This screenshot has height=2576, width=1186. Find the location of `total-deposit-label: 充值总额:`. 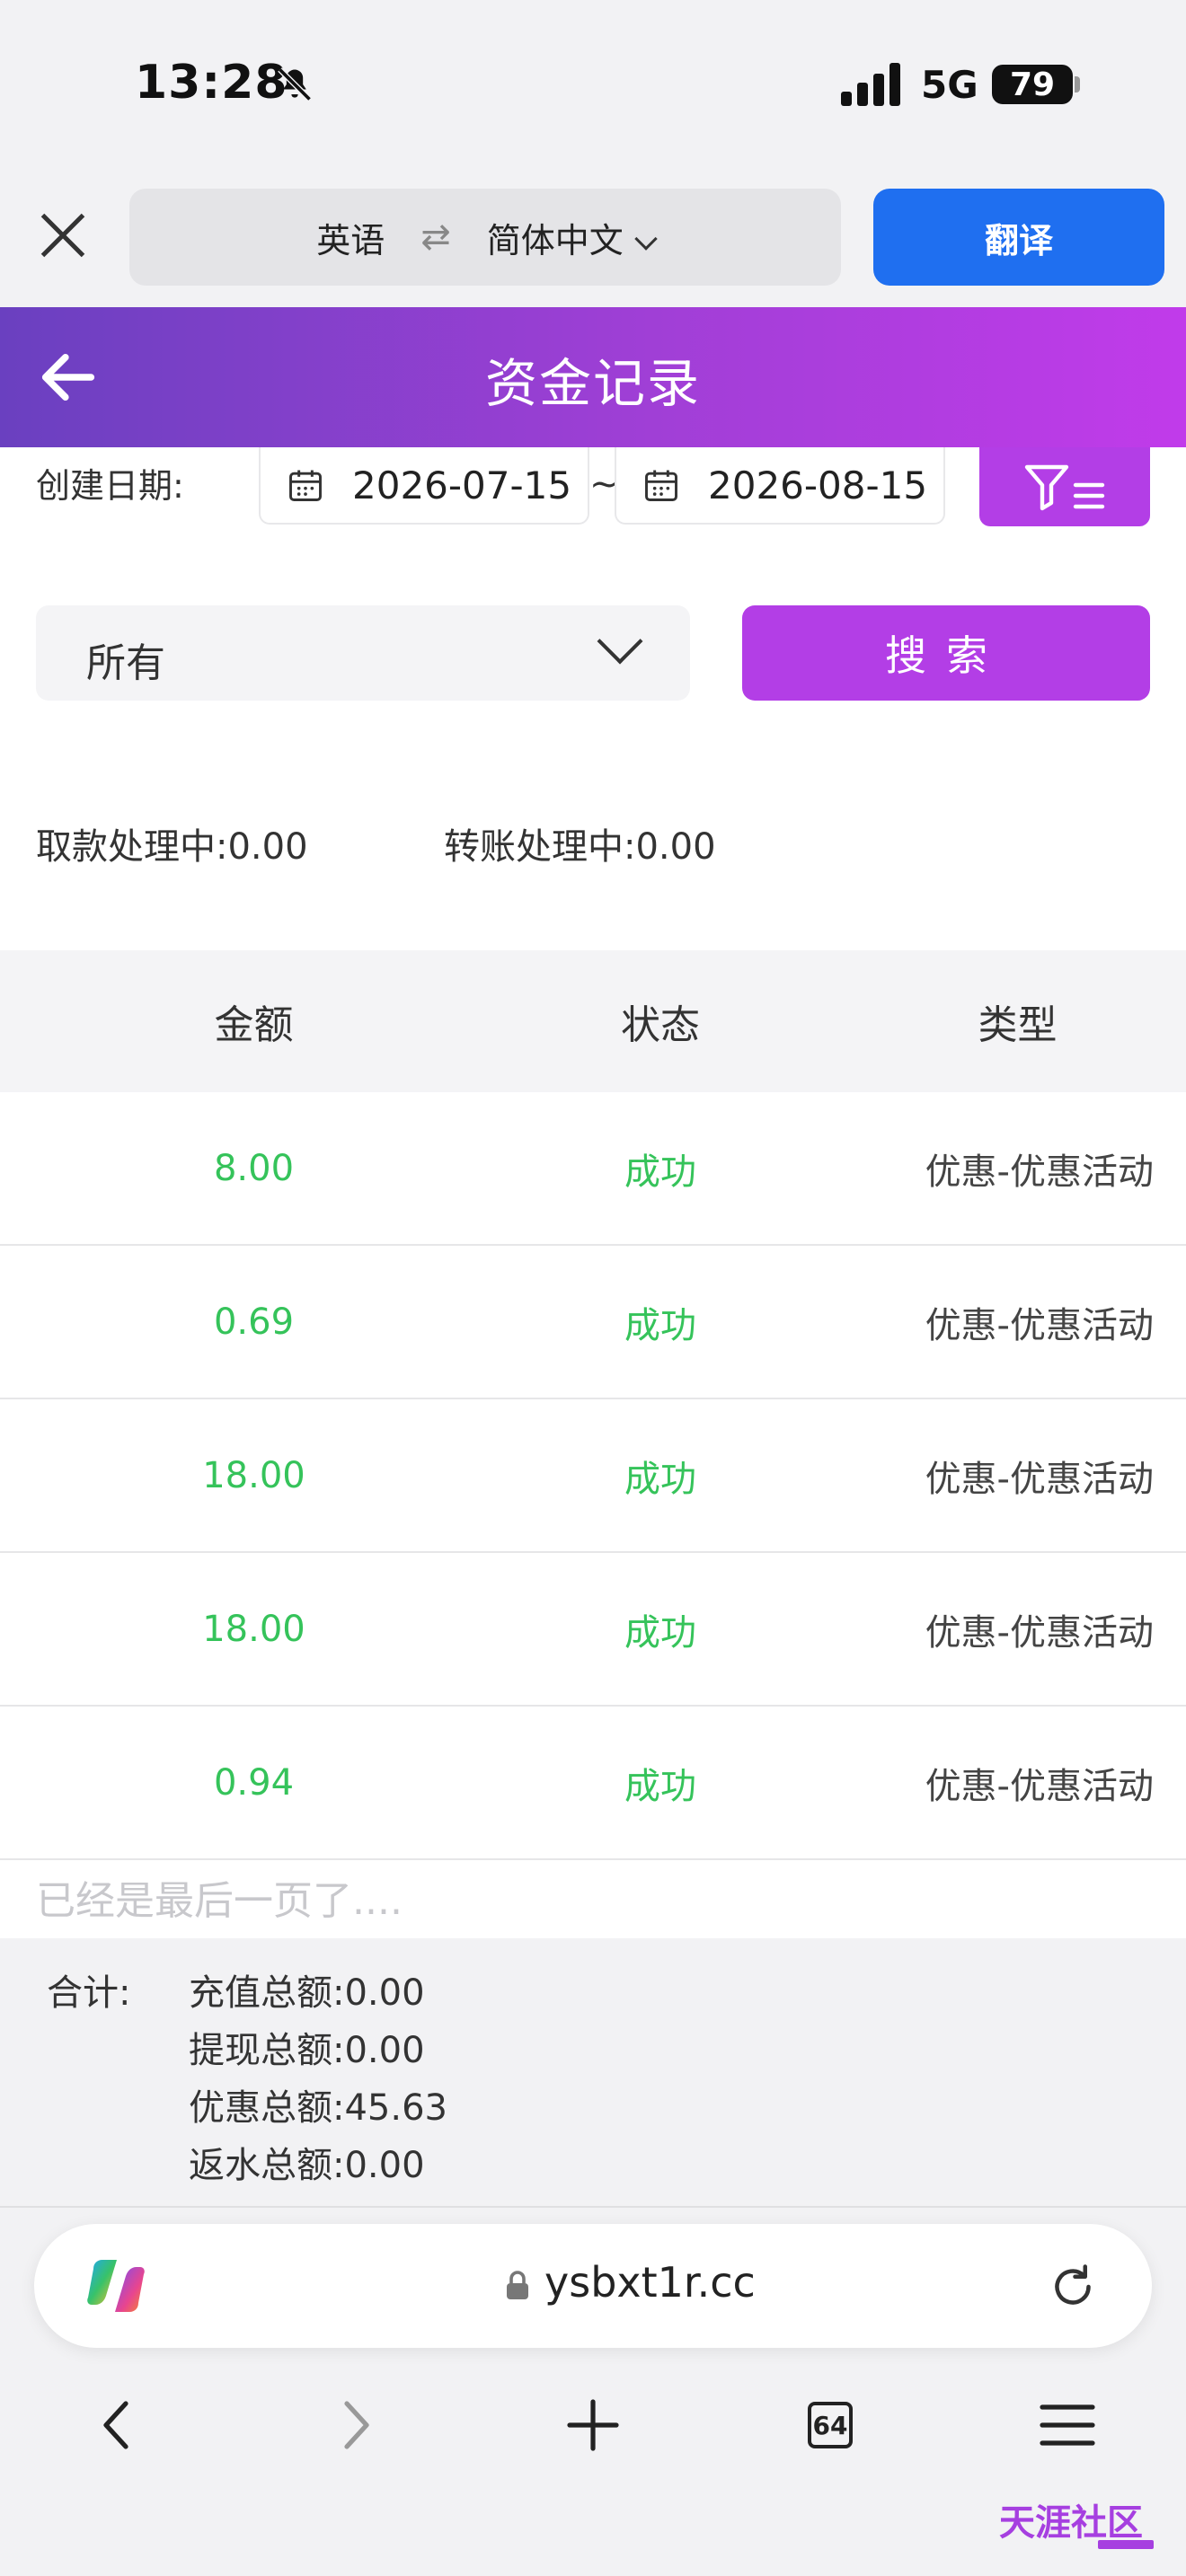

total-deposit-label: 充值总额: is located at coordinates (267, 1993).